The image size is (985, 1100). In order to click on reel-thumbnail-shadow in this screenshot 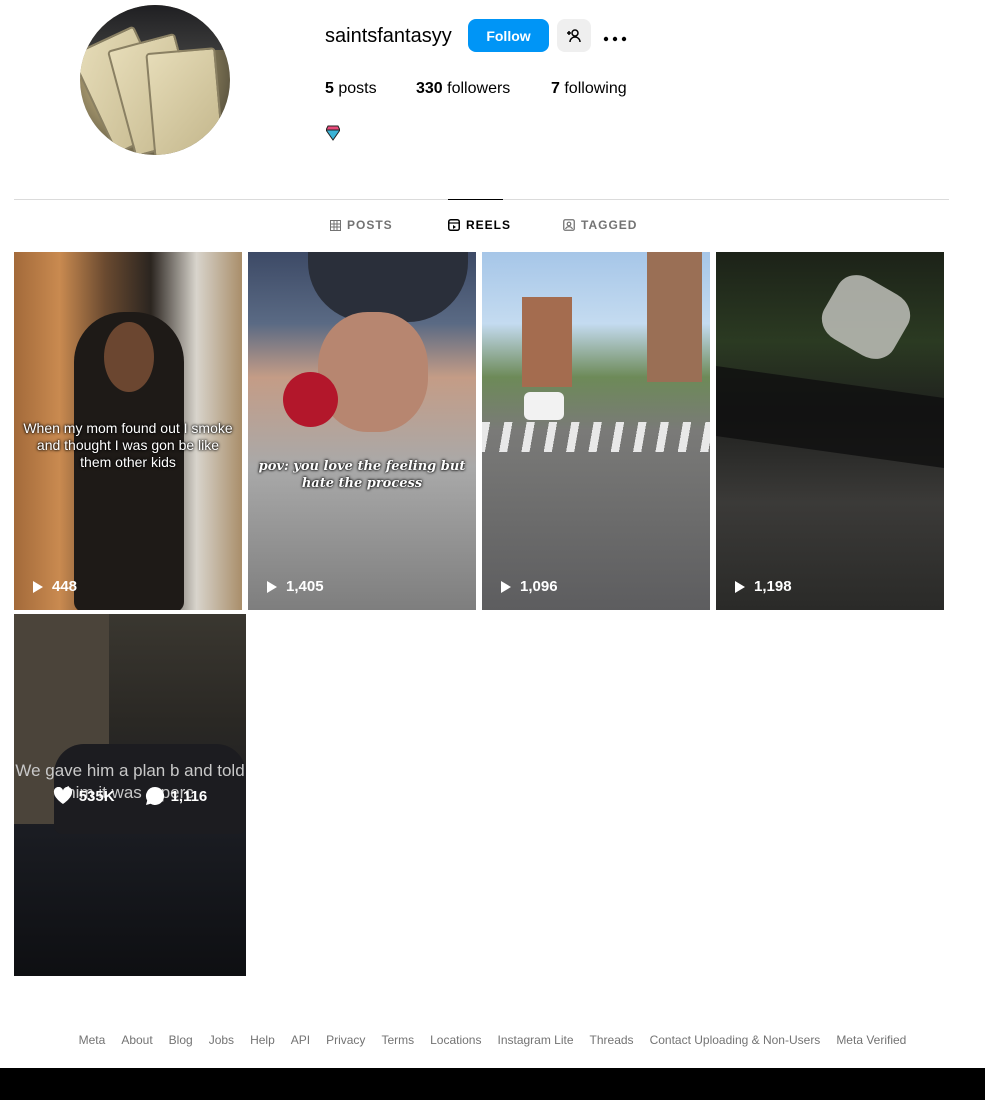, I will do `click(830, 417)`.